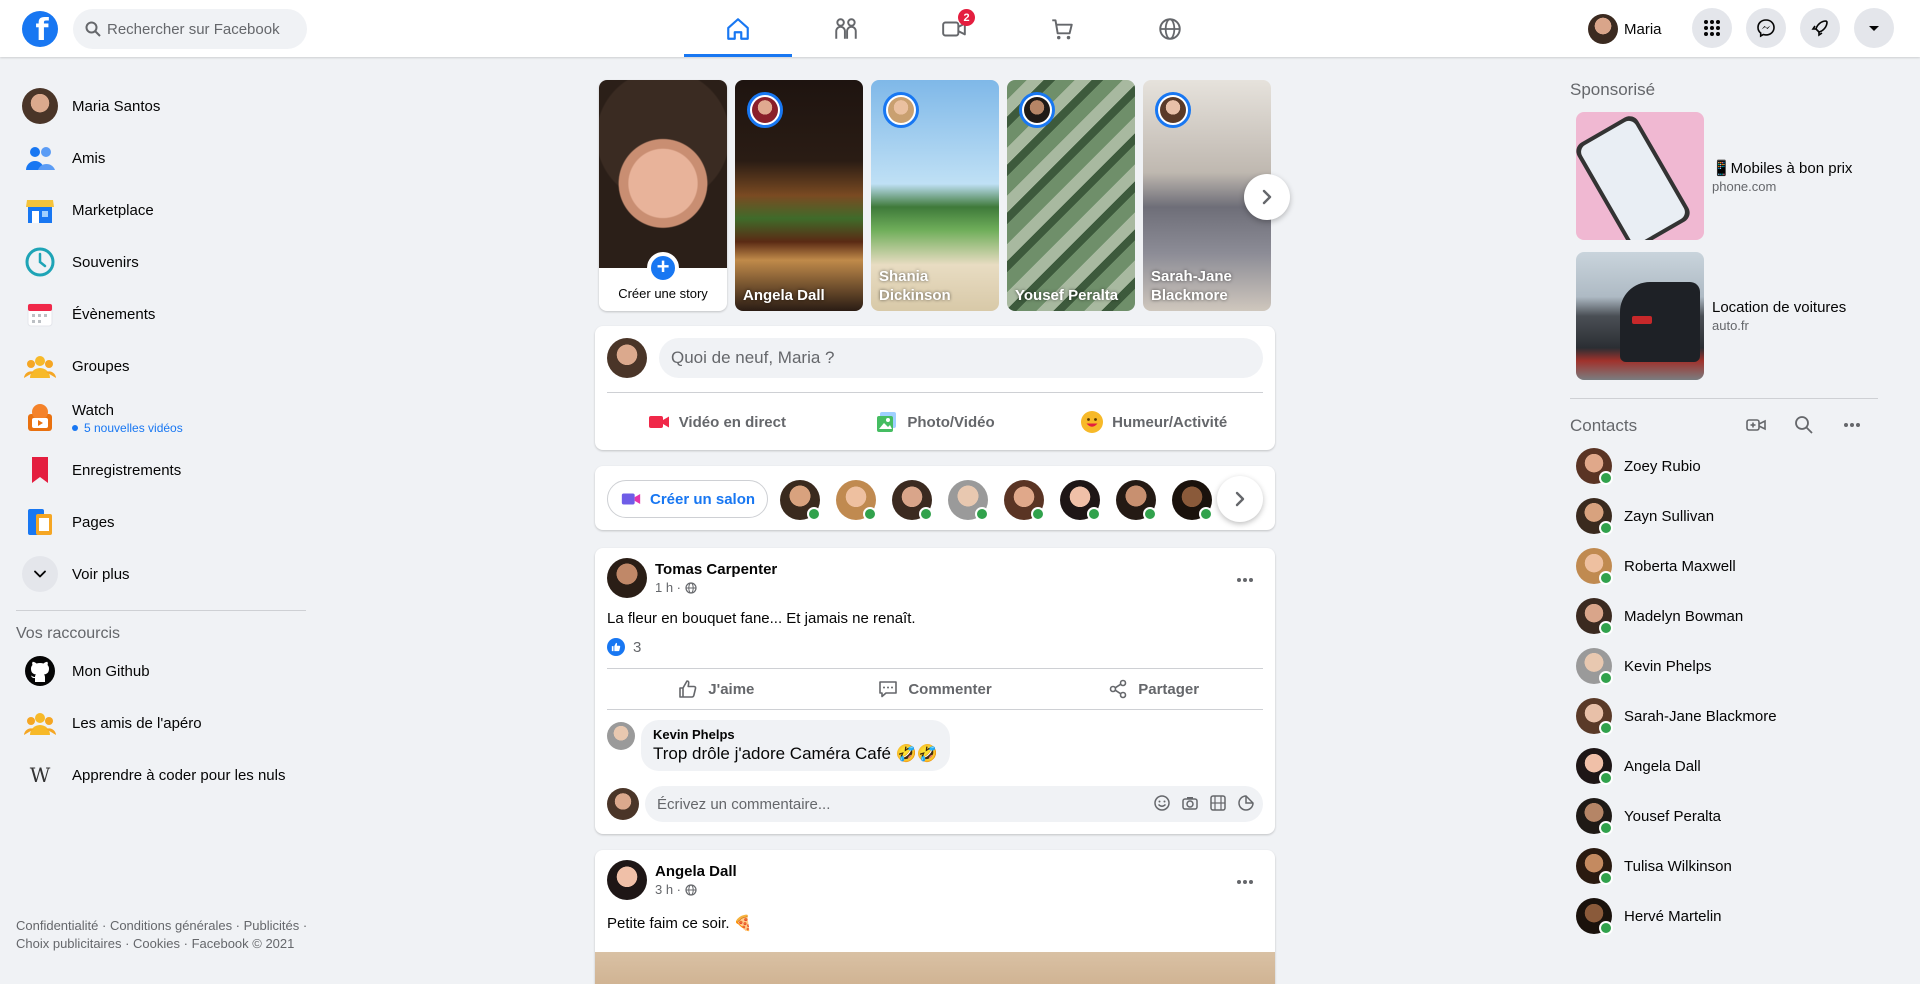 The image size is (1920, 984). What do you see at coordinates (621, 736) in the screenshot?
I see `commenter-avatar` at bounding box center [621, 736].